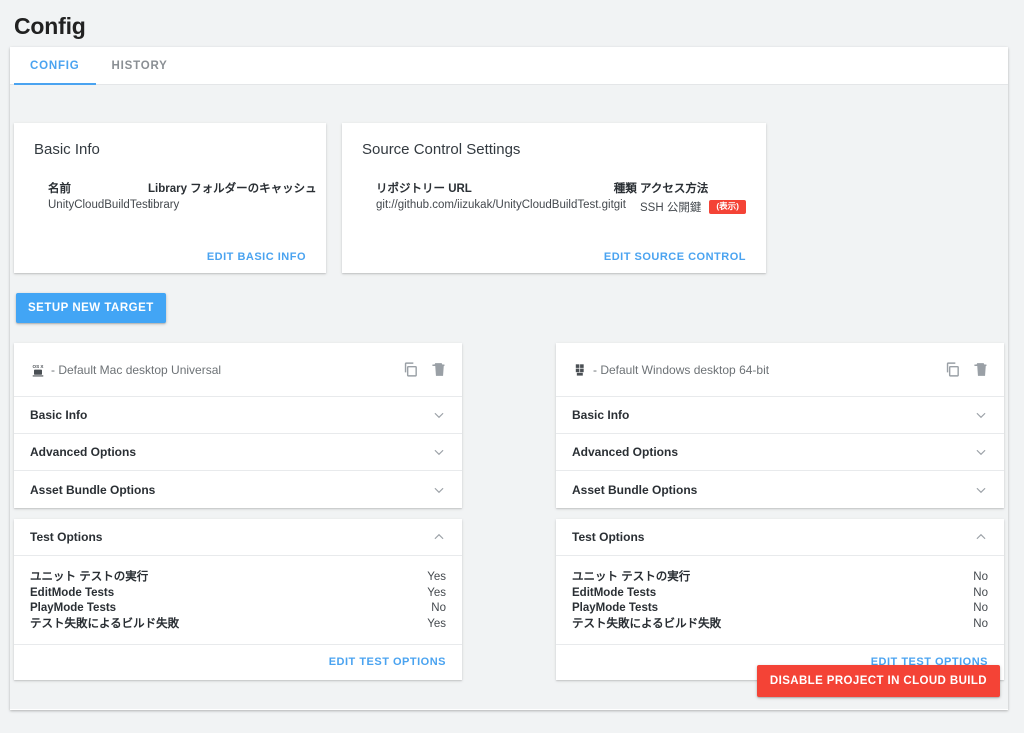 This screenshot has height=733, width=1024. I want to click on svg-text: OS X, so click(39, 366).